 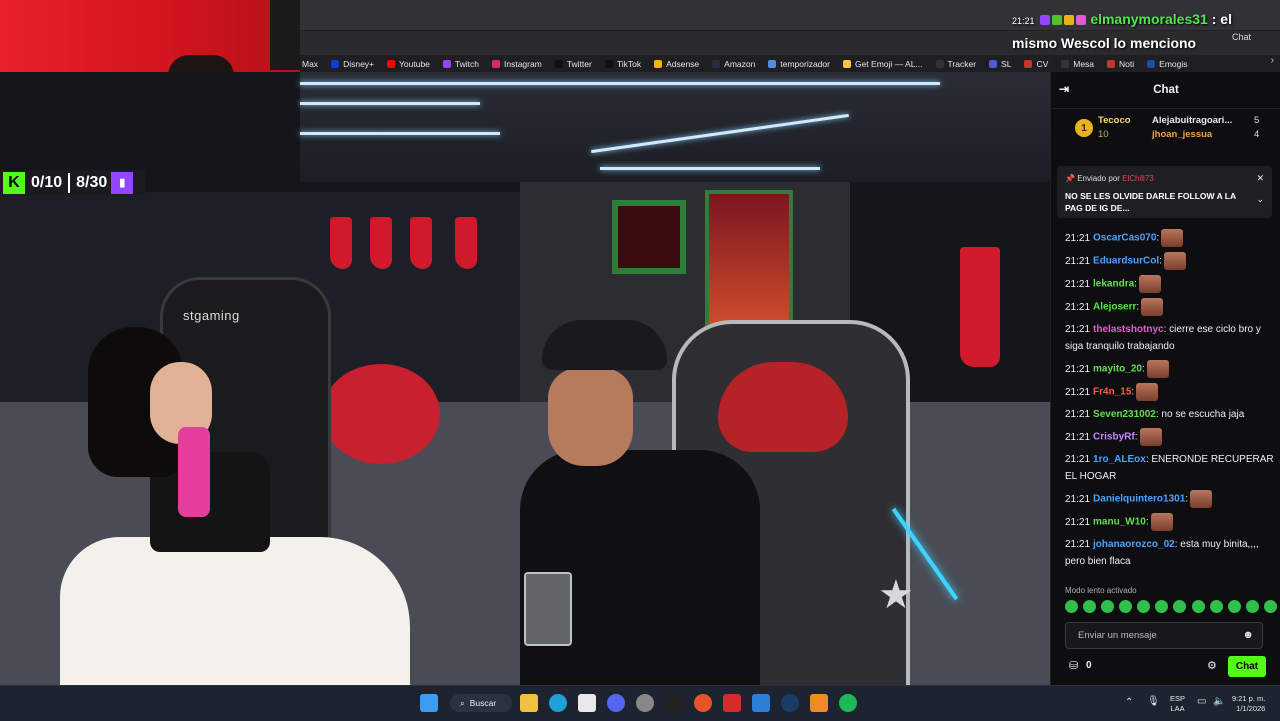 I want to click on bookmark-13: CV, so click(x=1036, y=64).